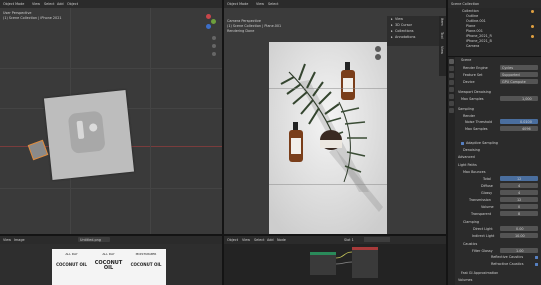  What do you see at coordinates (451, 89) in the screenshot?
I see `world-tab-icon` at bounding box center [451, 89].